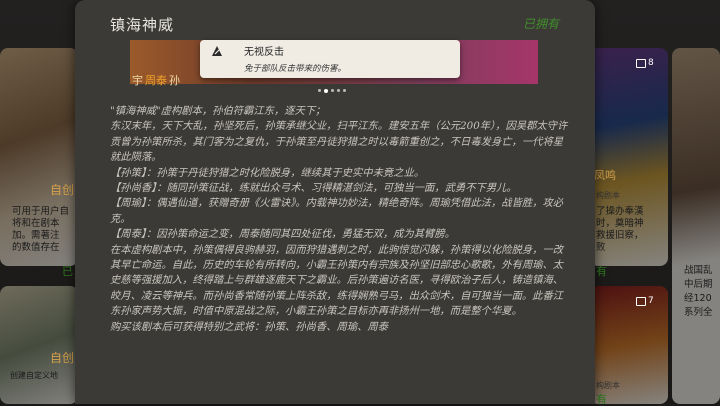 The height and width of the screenshot is (406, 720). I want to click on skill-emblem-icon, so click(217, 51).